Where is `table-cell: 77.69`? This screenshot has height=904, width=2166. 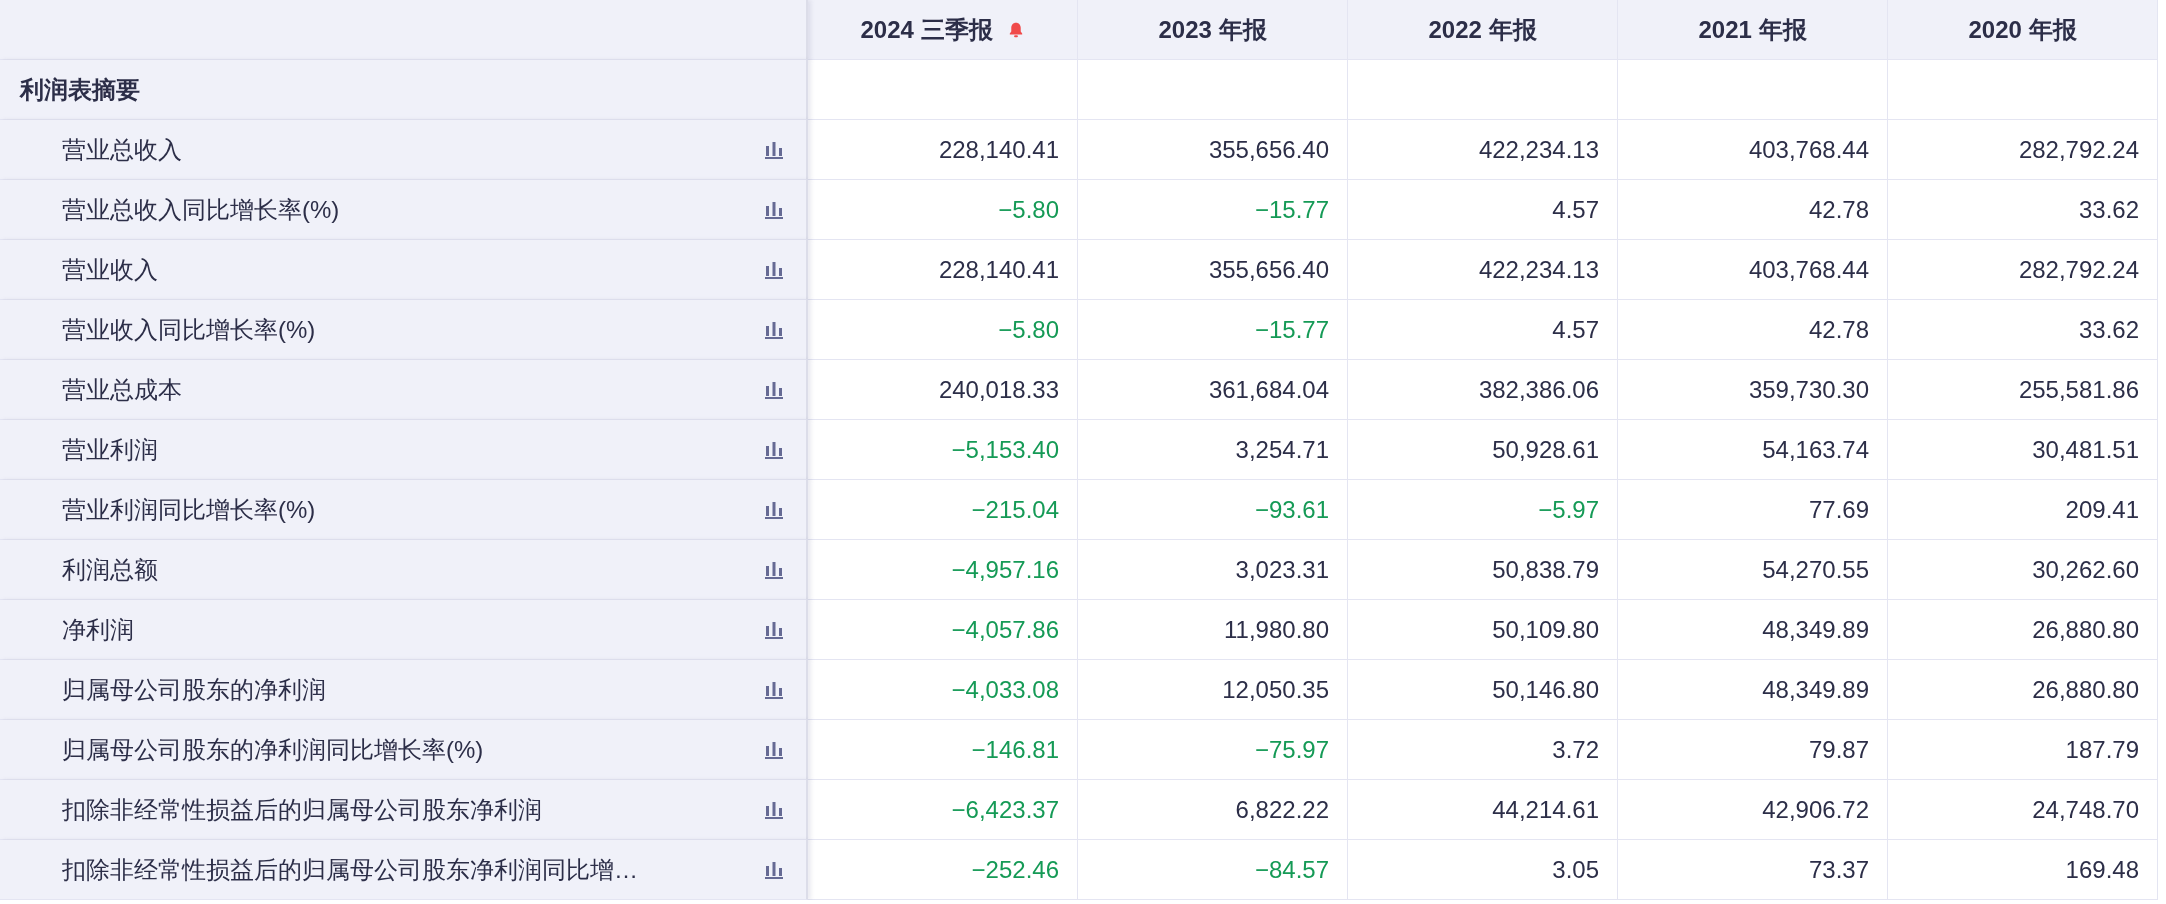
table-cell: 77.69 is located at coordinates (1838, 509).